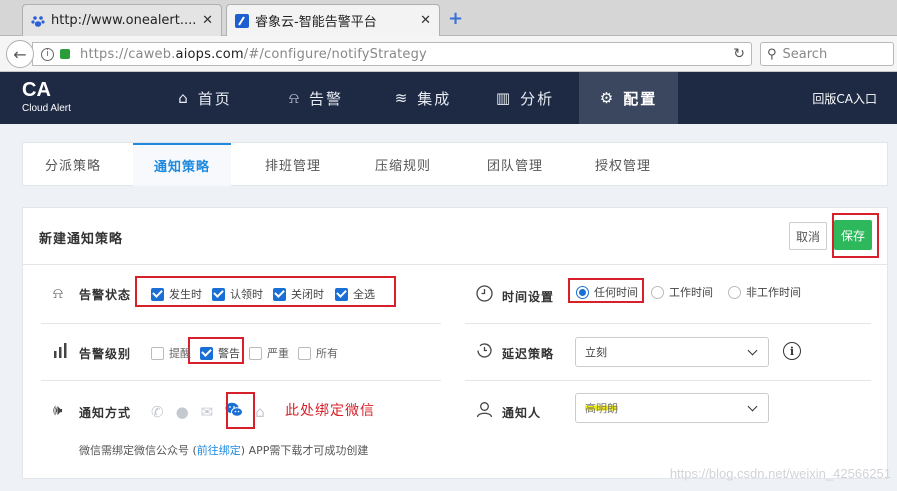  Describe the element at coordinates (38, 21) in the screenshot. I see `baidu-paw-icon` at that location.